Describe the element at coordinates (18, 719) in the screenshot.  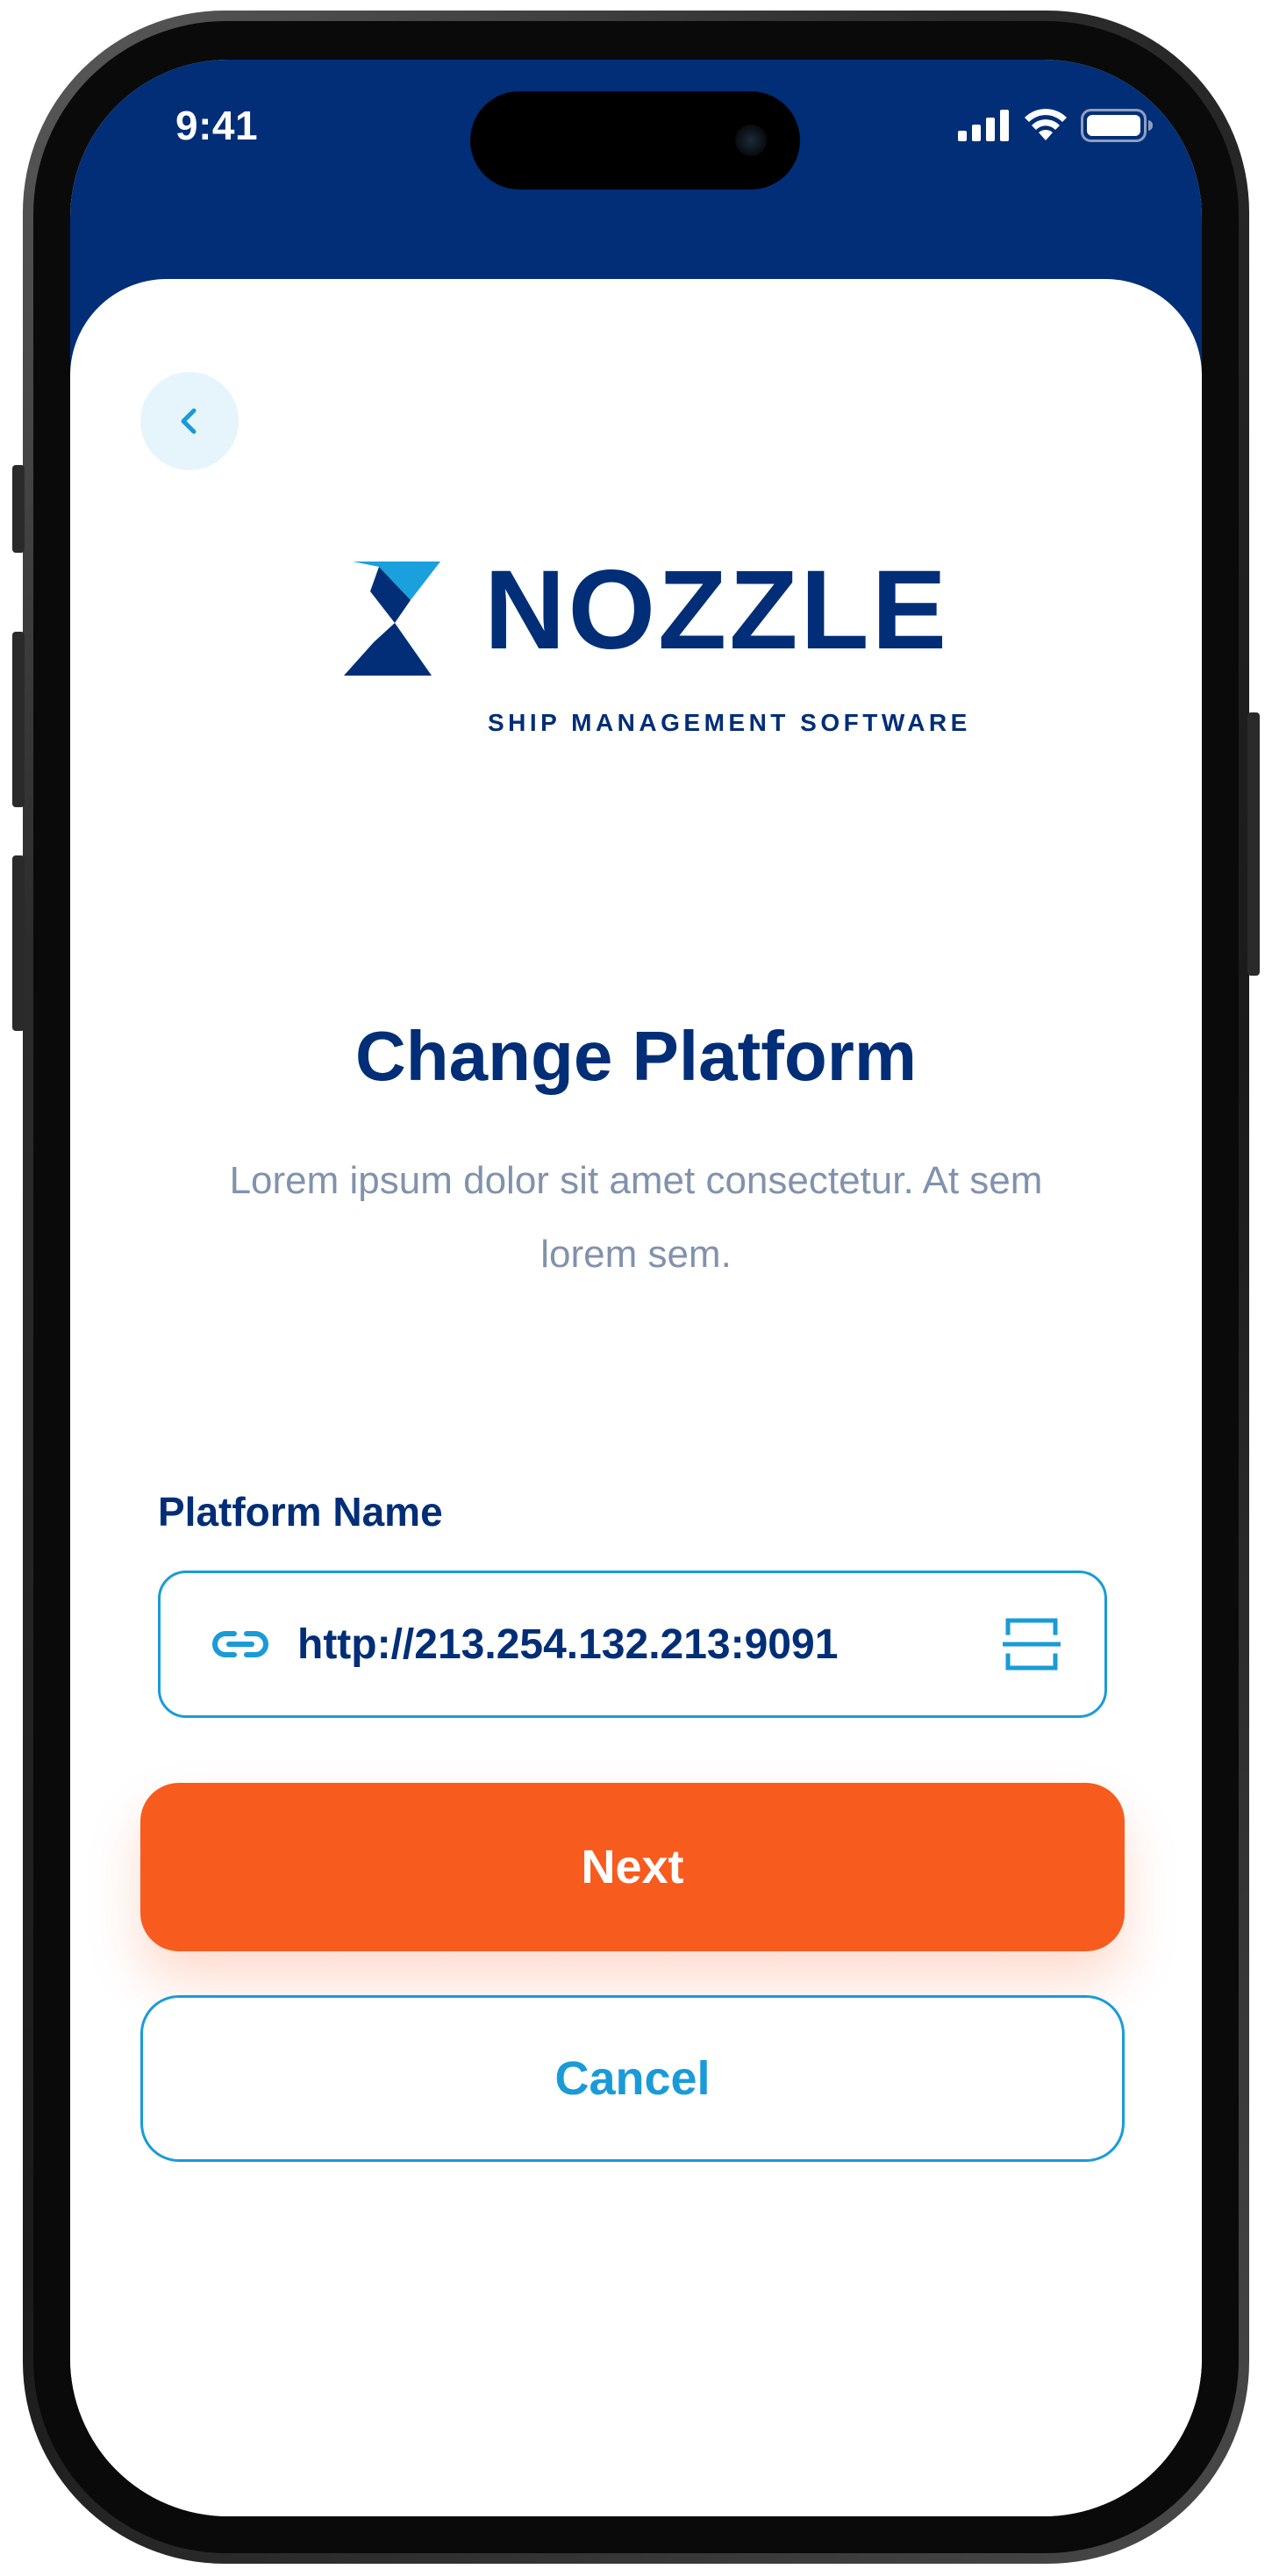
I see `volume-up-button` at that location.